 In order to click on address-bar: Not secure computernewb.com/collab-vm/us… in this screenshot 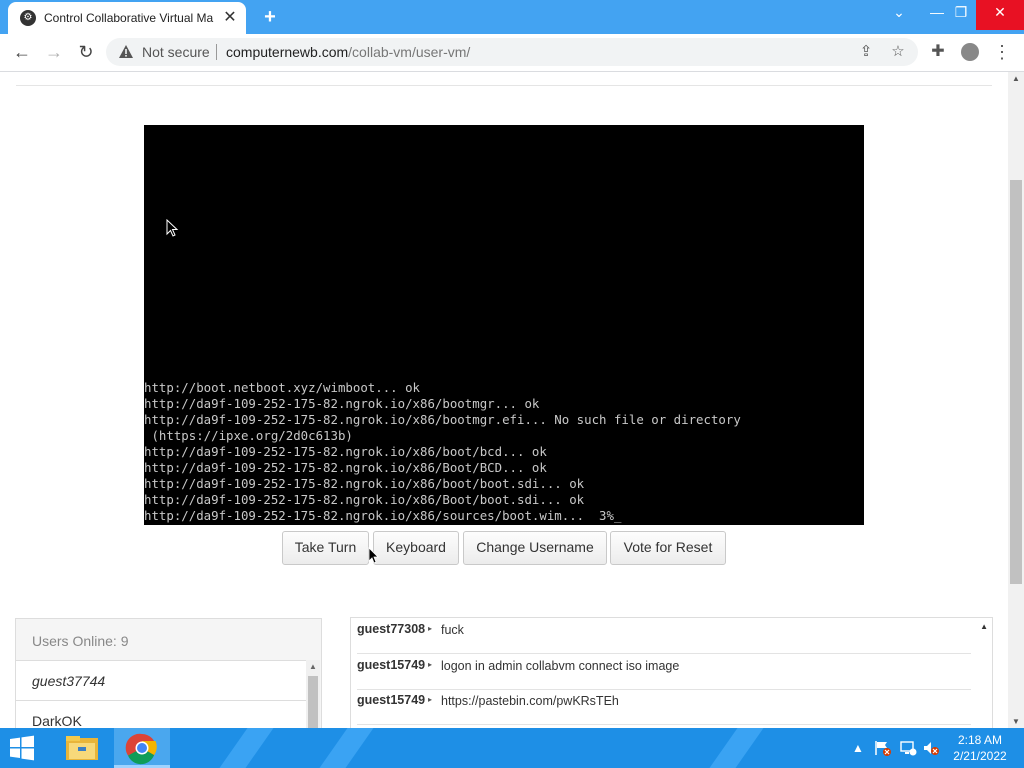, I will do `click(512, 52)`.